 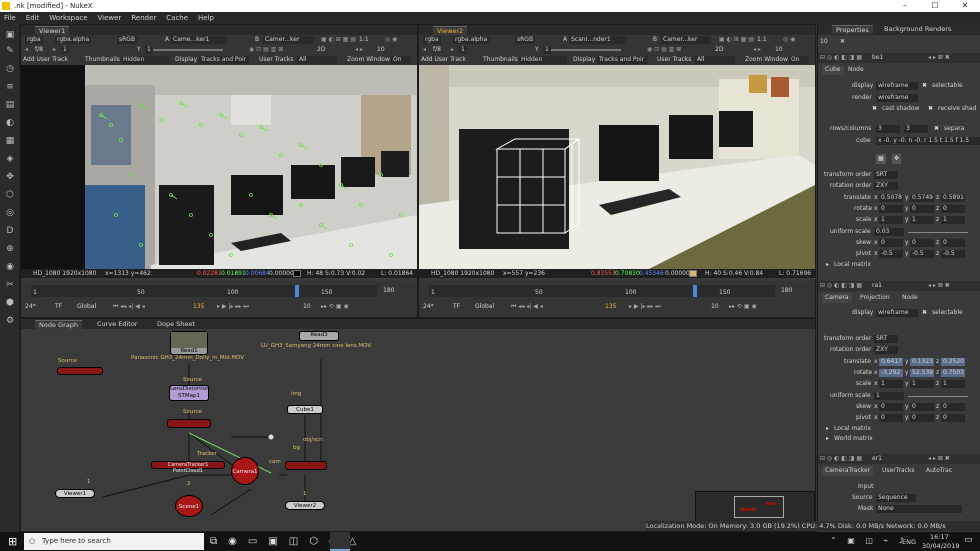 What do you see at coordinates (848, 471) in the screenshot?
I see `tab-camera-tracker: CameraTracker` at bounding box center [848, 471].